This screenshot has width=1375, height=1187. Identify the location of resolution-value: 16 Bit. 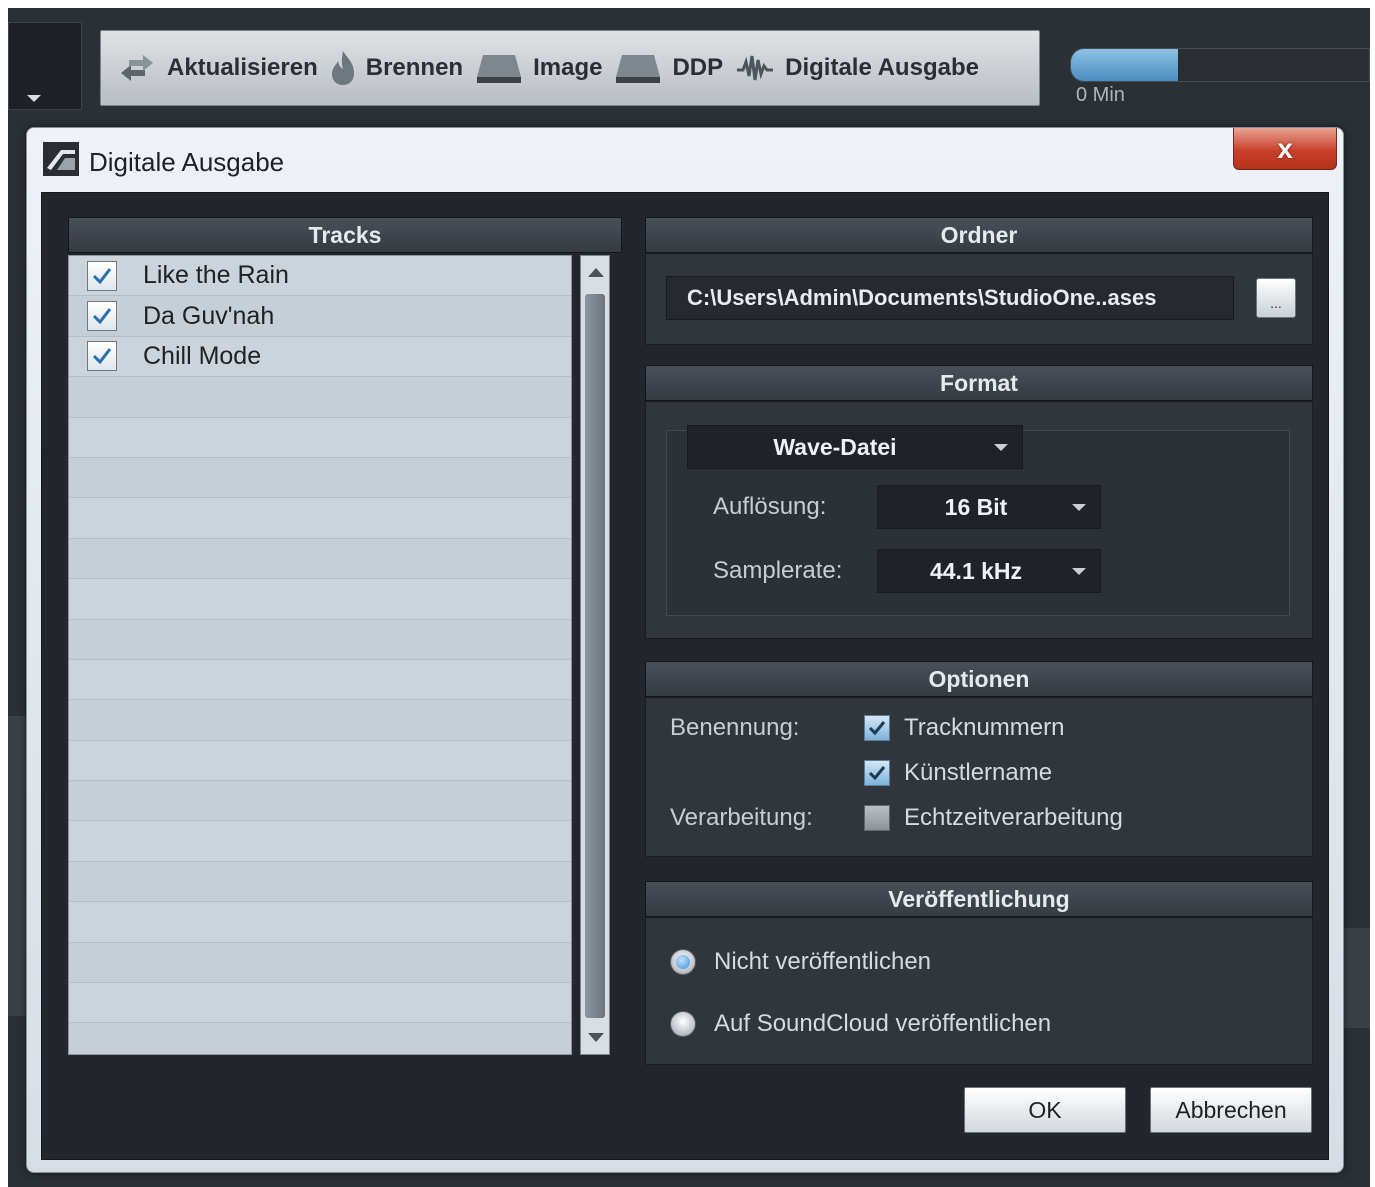
(976, 506).